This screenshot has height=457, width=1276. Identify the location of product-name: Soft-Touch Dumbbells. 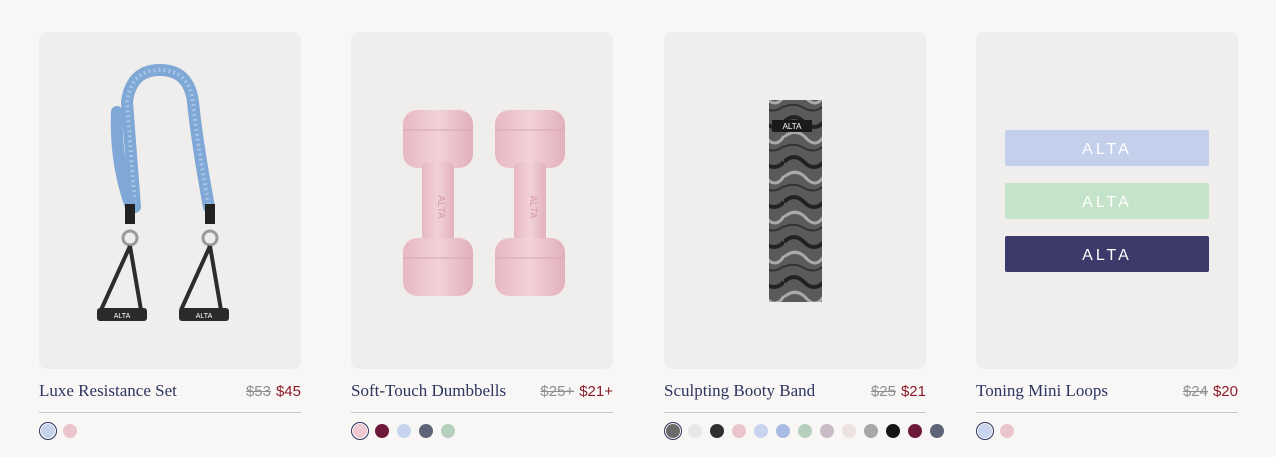
(428, 391).